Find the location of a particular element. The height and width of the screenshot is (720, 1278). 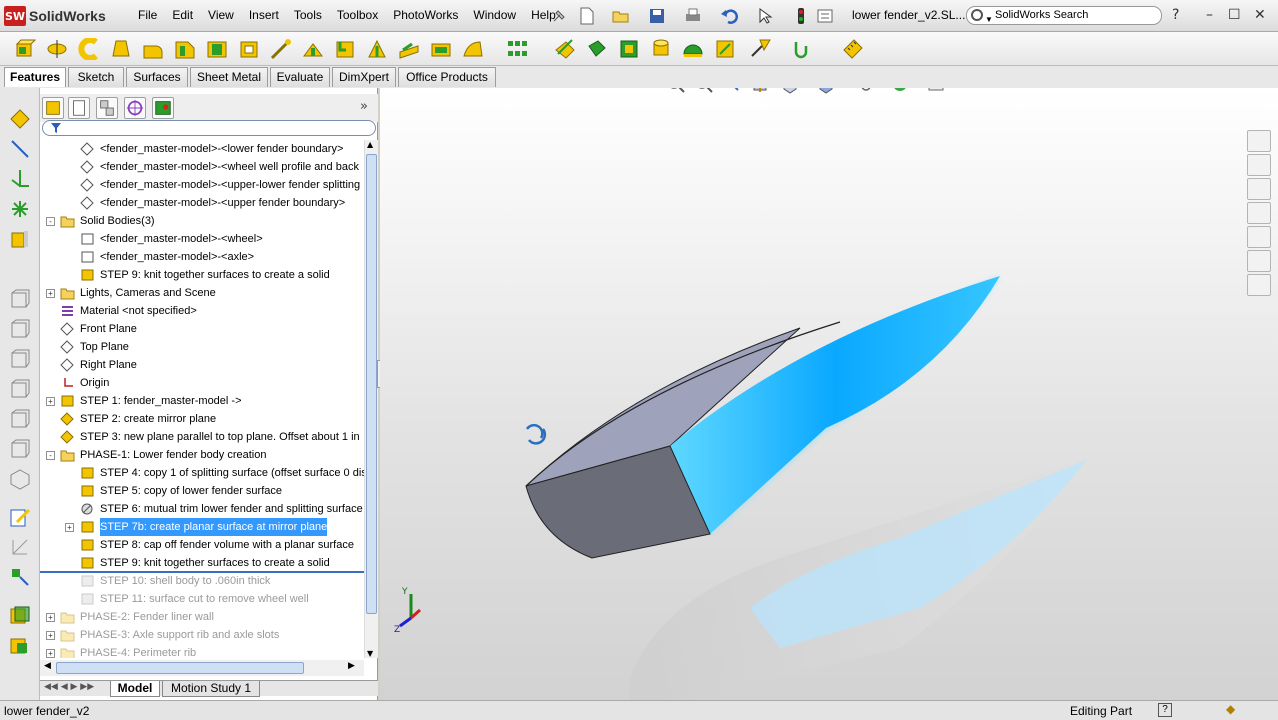

axis-icon is located at coordinates (20, 179).